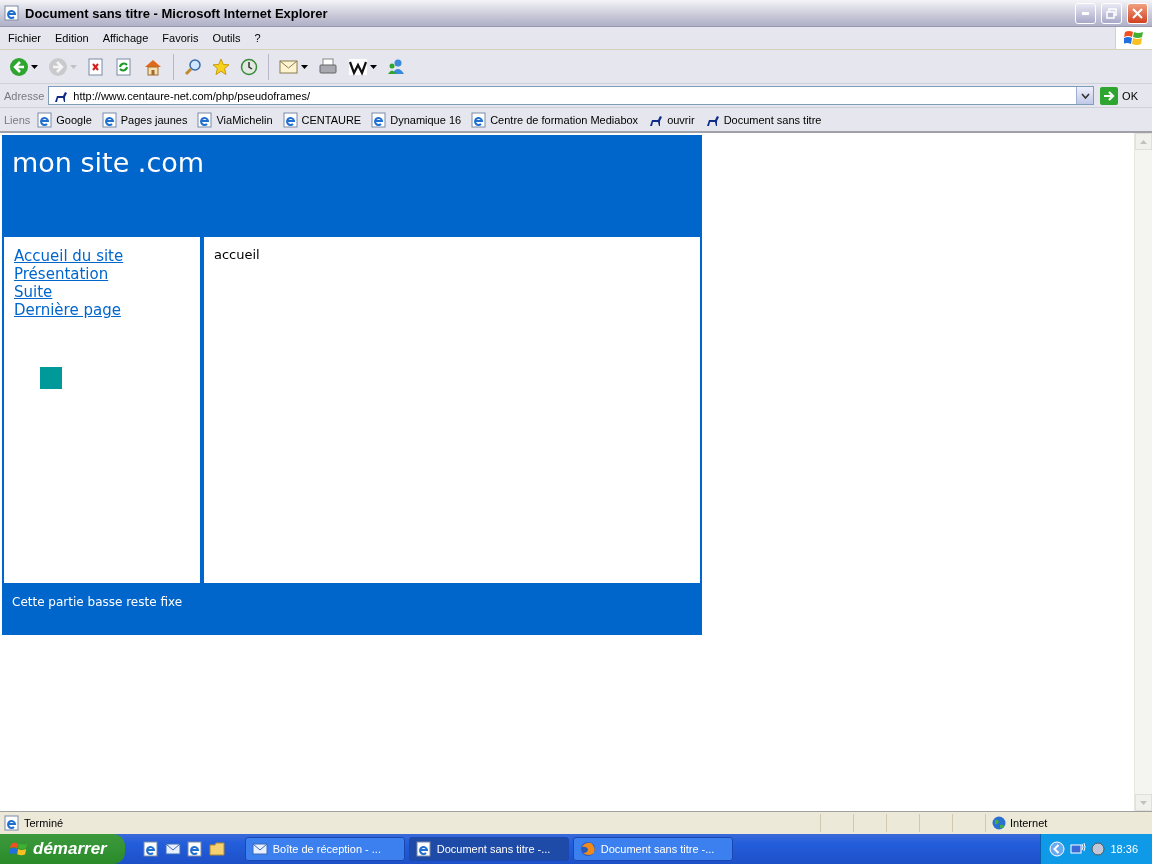 This screenshot has width=1152, height=864. I want to click on document-icon, so click(150, 849).